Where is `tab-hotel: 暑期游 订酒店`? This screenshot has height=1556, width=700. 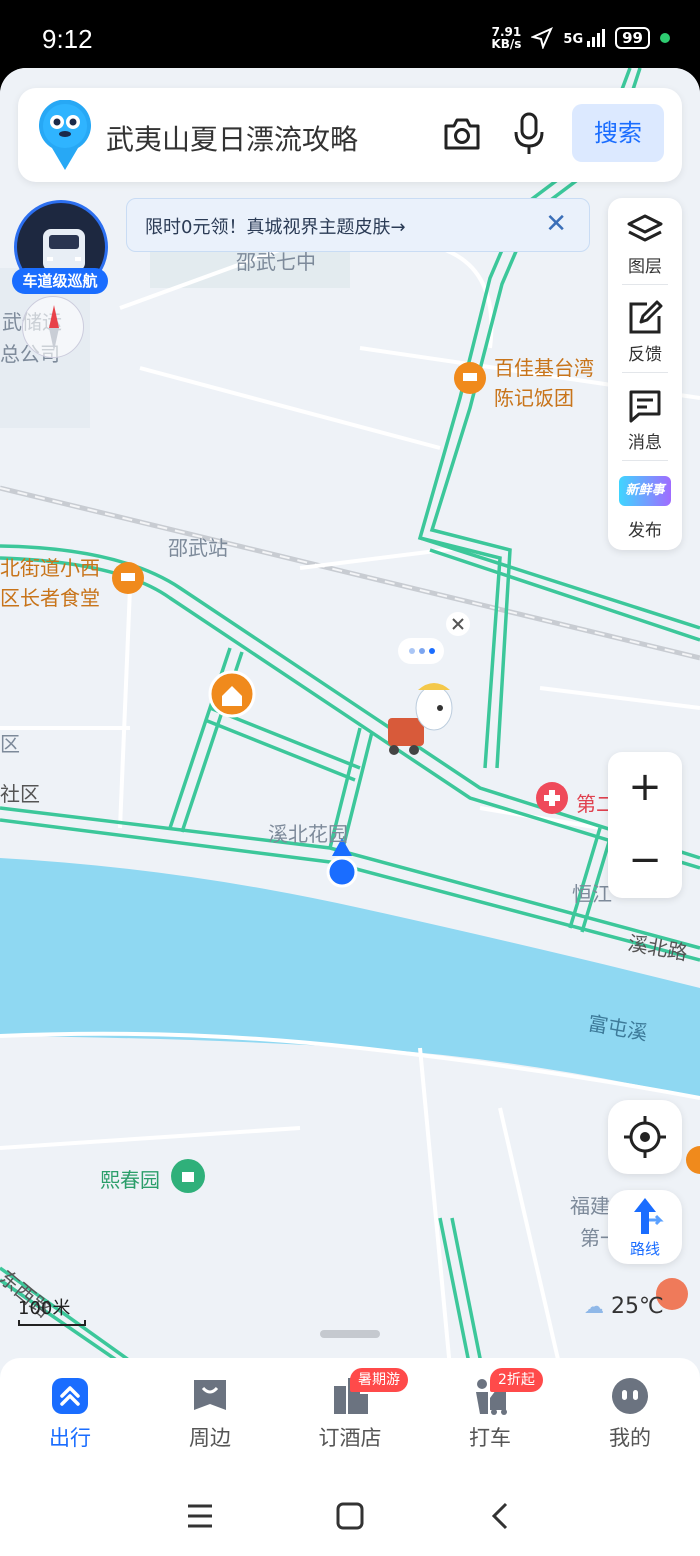 tab-hotel: 暑期游 订酒店 is located at coordinates (350, 1417).